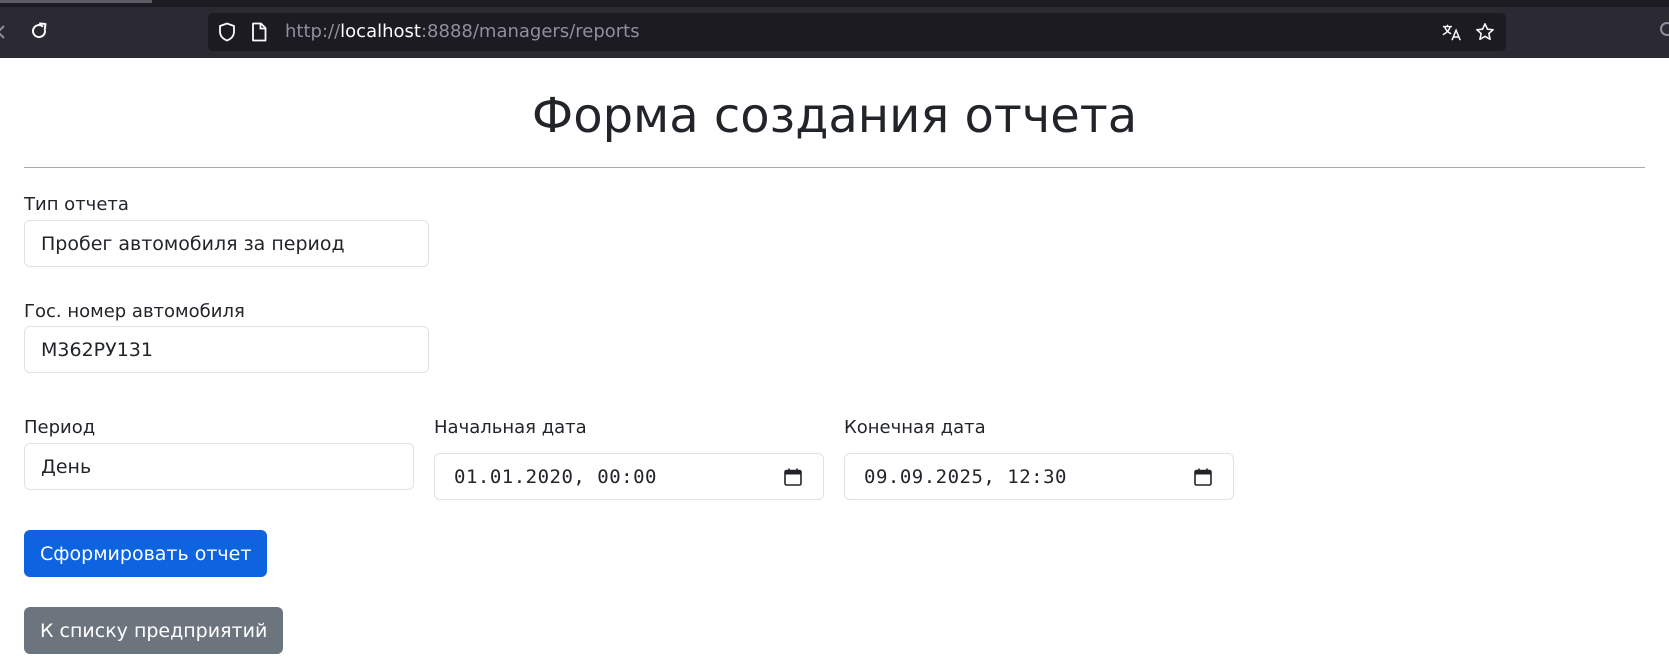 The width and height of the screenshot is (1669, 658). Describe the element at coordinates (60, 427) in the screenshot. I see `period-label: Период` at that location.